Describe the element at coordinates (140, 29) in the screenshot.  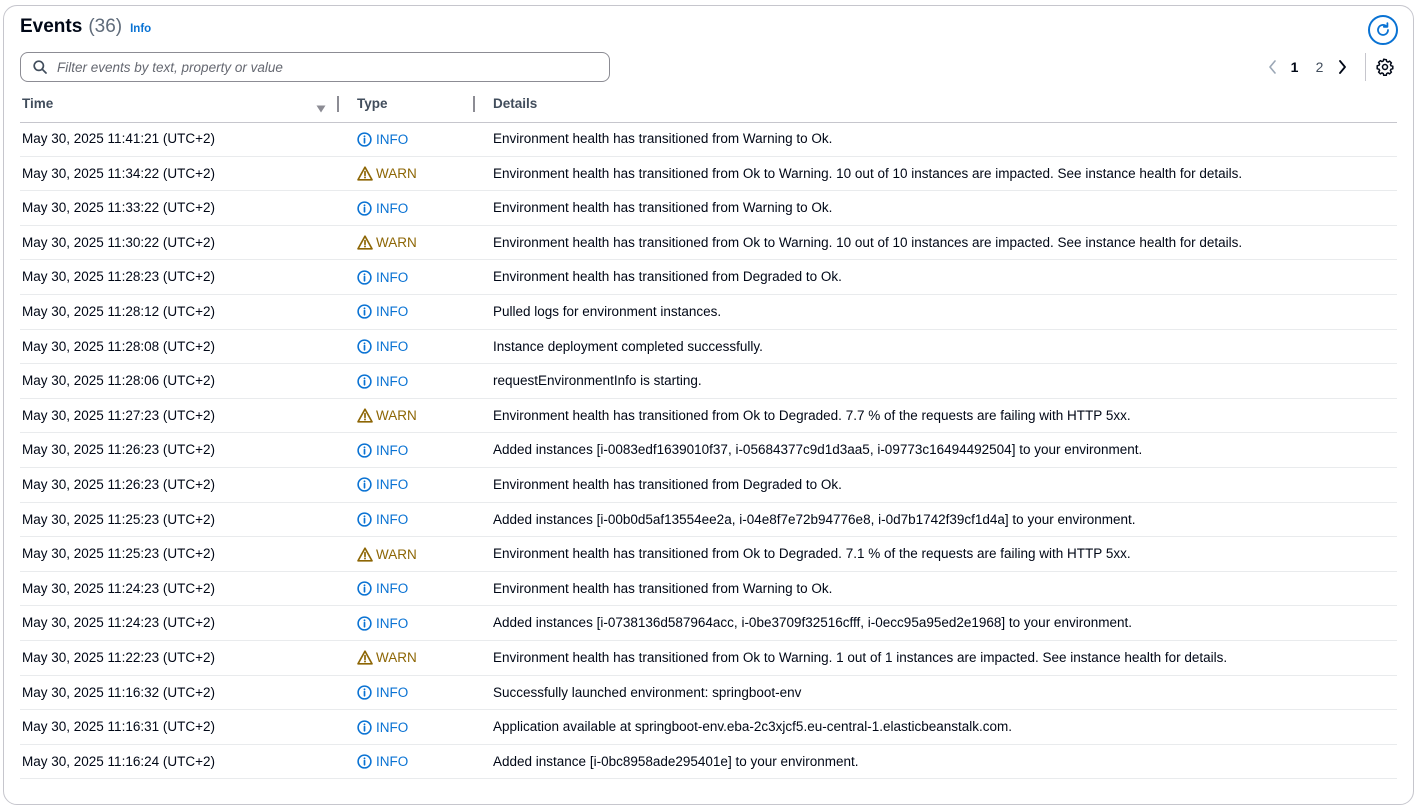
I see `info-link: Info` at that location.